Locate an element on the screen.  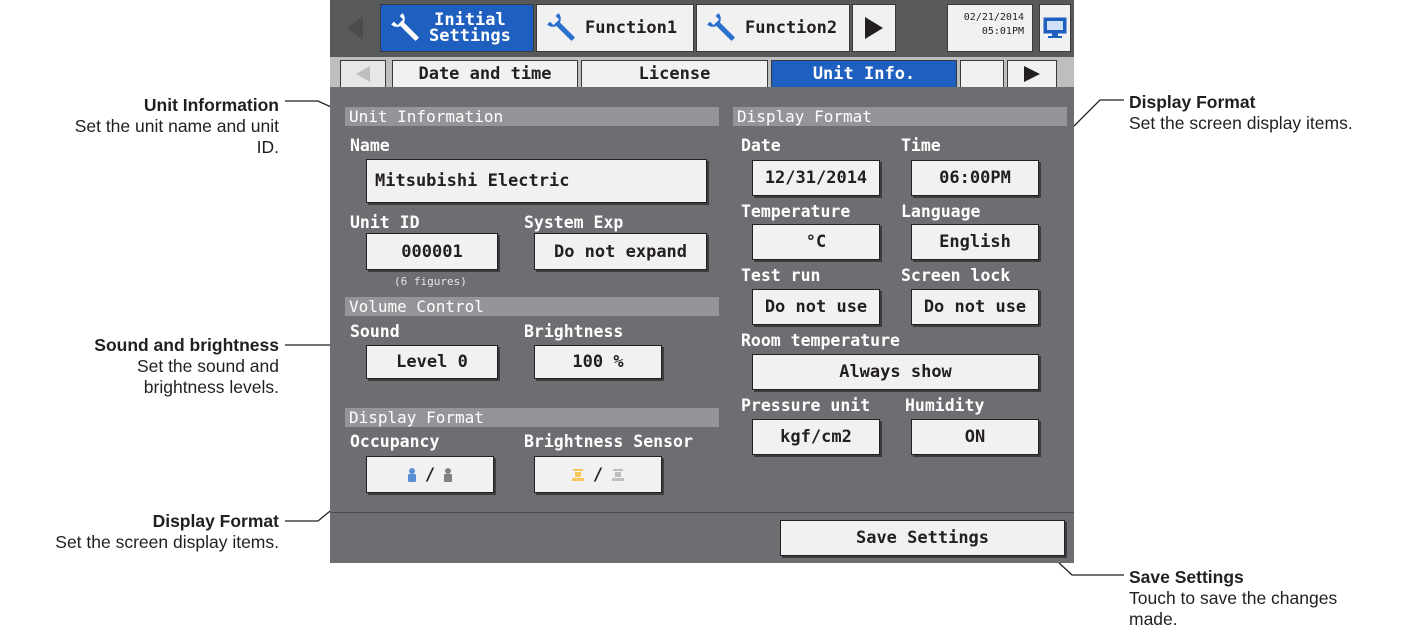
occupancy-display-button: / is located at coordinates (430, 474).